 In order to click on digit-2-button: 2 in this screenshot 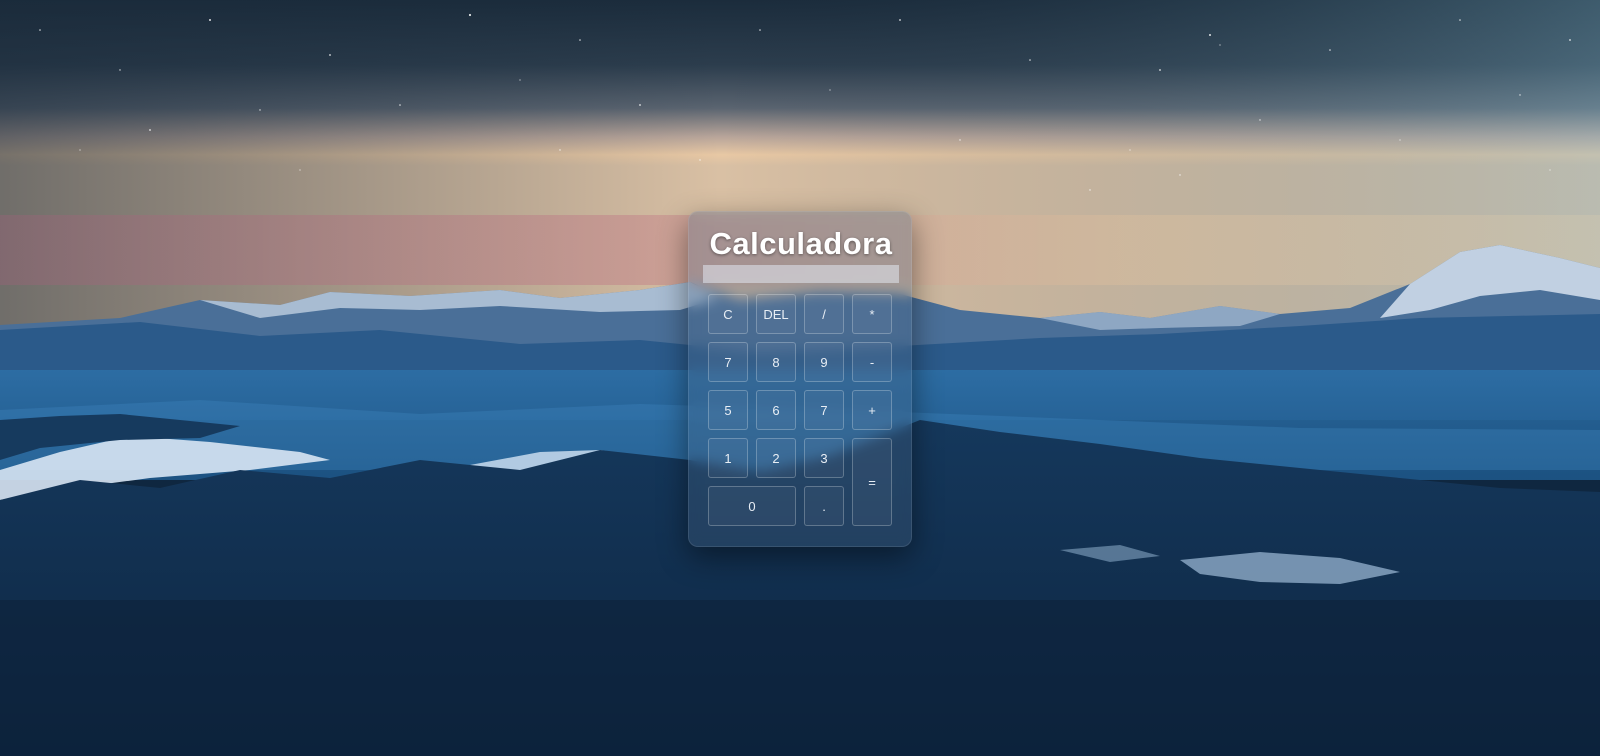, I will do `click(776, 458)`.